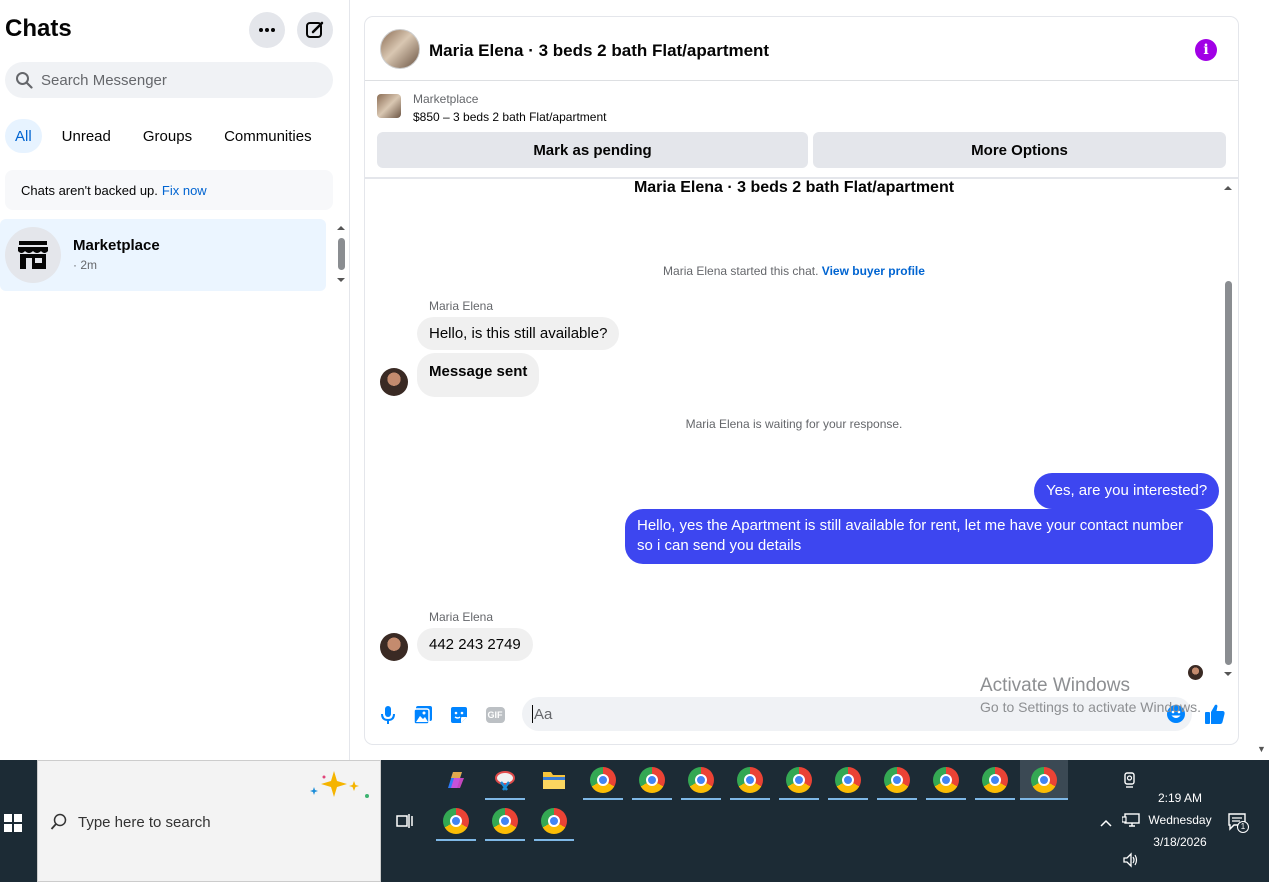 Image resolution: width=1269 pixels, height=882 pixels. I want to click on task-view-icon, so click(404, 821).